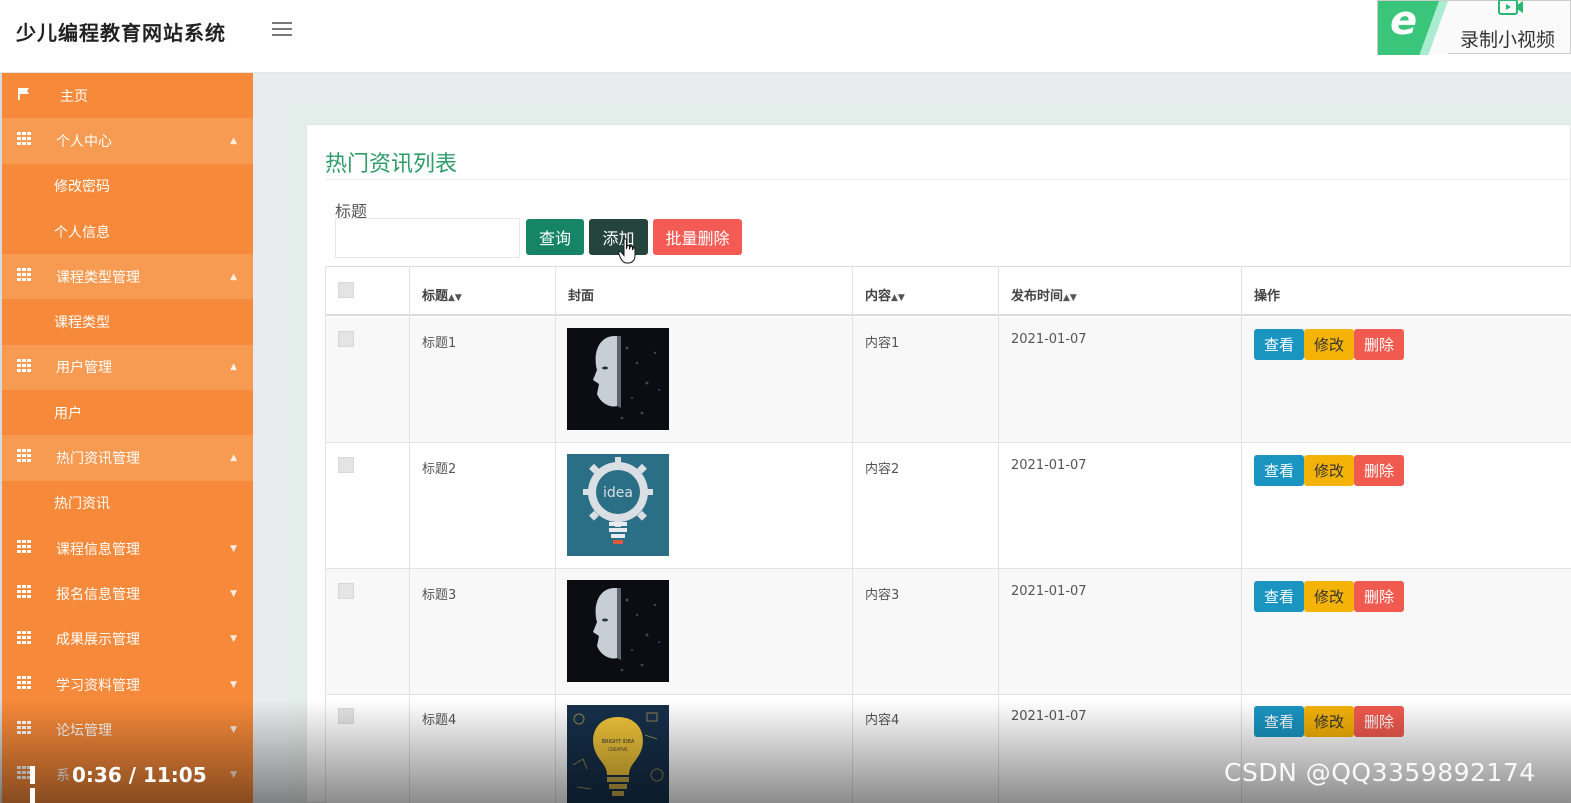 The width and height of the screenshot is (1571, 803). I want to click on video-camera-icon, so click(1510, 7).